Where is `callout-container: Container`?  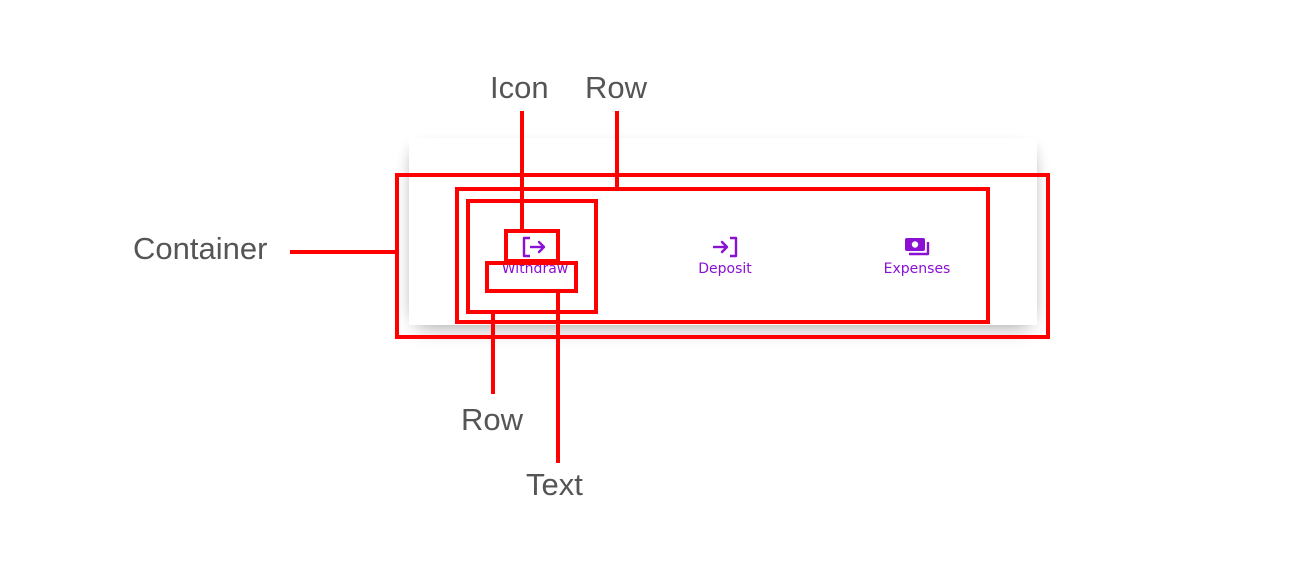 callout-container: Container is located at coordinates (200, 248).